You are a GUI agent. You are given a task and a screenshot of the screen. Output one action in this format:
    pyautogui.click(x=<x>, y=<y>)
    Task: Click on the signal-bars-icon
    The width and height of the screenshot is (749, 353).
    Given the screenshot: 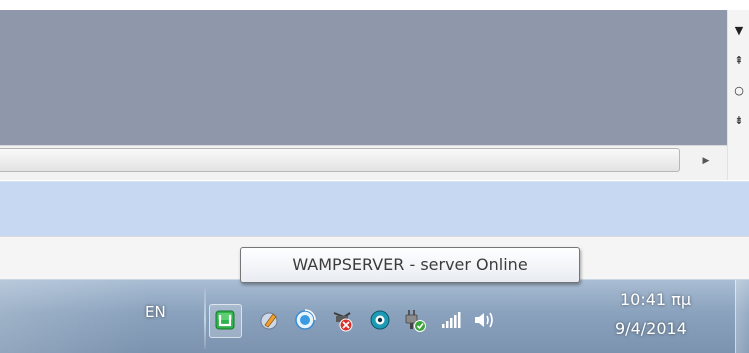 What is the action you would take?
    pyautogui.click(x=451, y=320)
    